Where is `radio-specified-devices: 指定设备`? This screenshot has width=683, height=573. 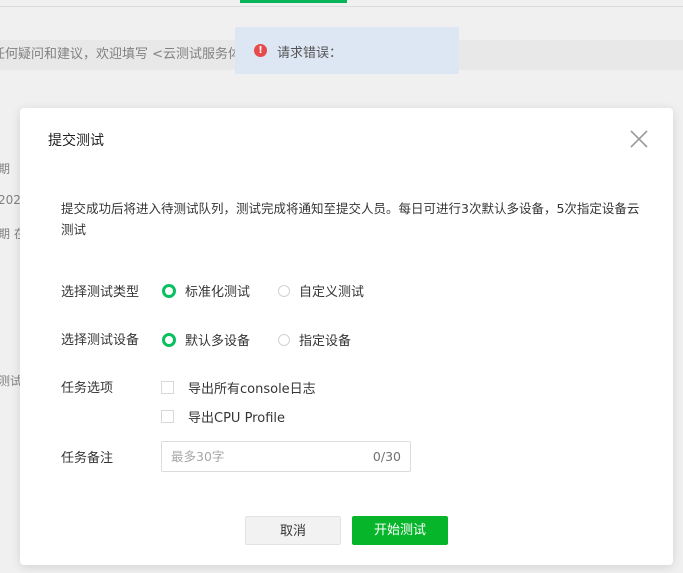 radio-specified-devices: 指定设备 is located at coordinates (314, 339).